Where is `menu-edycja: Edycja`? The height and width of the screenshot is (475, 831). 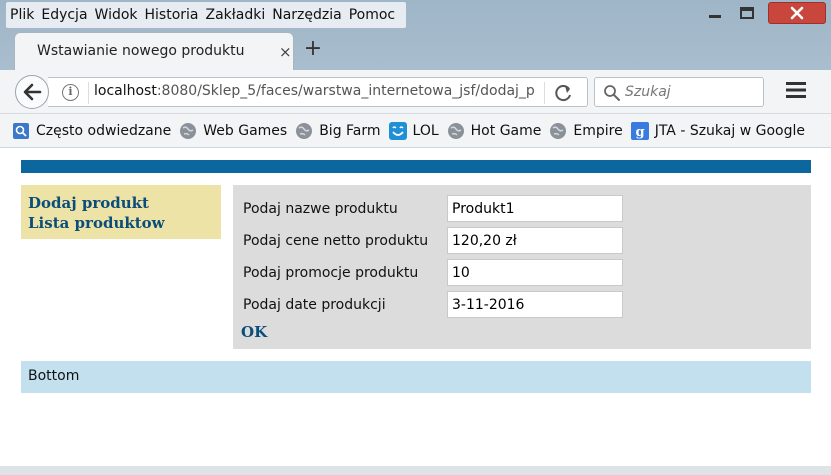
menu-edycja: Edycja is located at coordinates (67, 15).